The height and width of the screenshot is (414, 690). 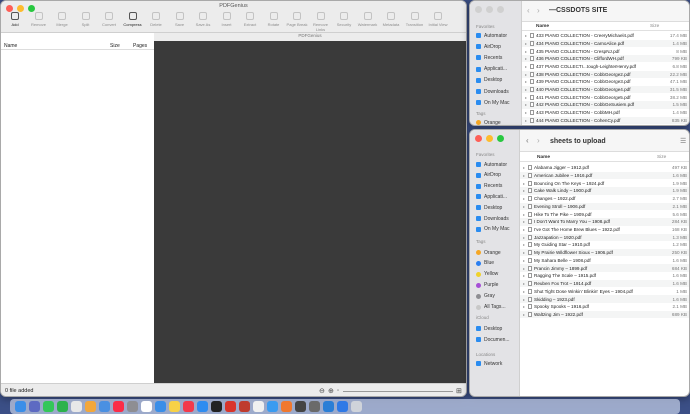 What do you see at coordinates (62, 19) in the screenshot?
I see `merge-button: Merge` at bounding box center [62, 19].